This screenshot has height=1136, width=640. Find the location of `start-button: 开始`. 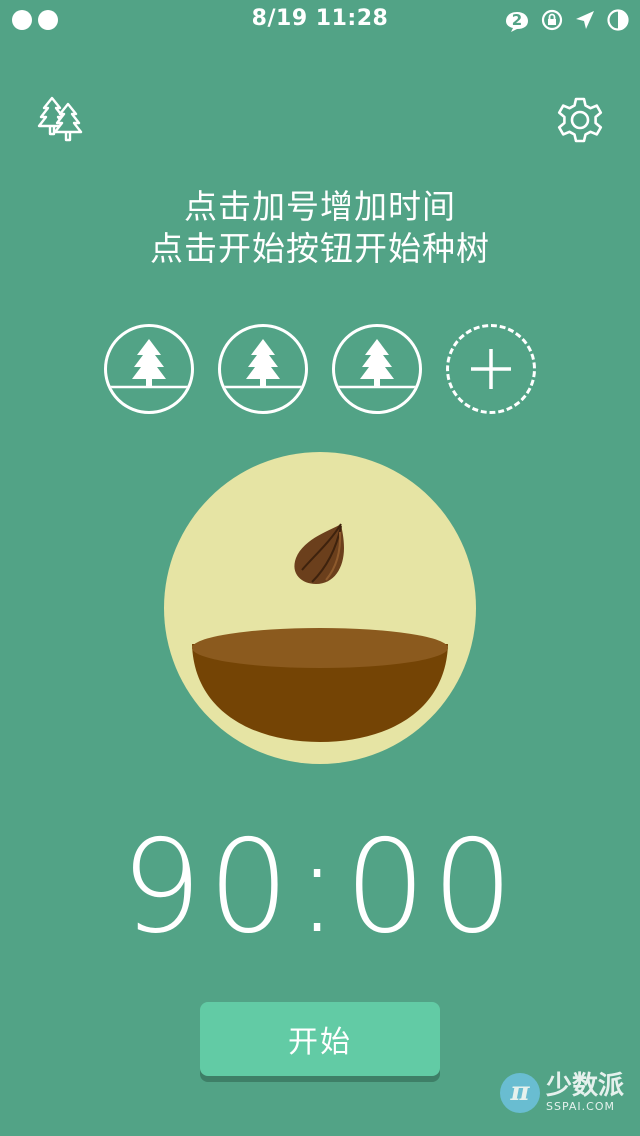

start-button: 开始 is located at coordinates (320, 1039).